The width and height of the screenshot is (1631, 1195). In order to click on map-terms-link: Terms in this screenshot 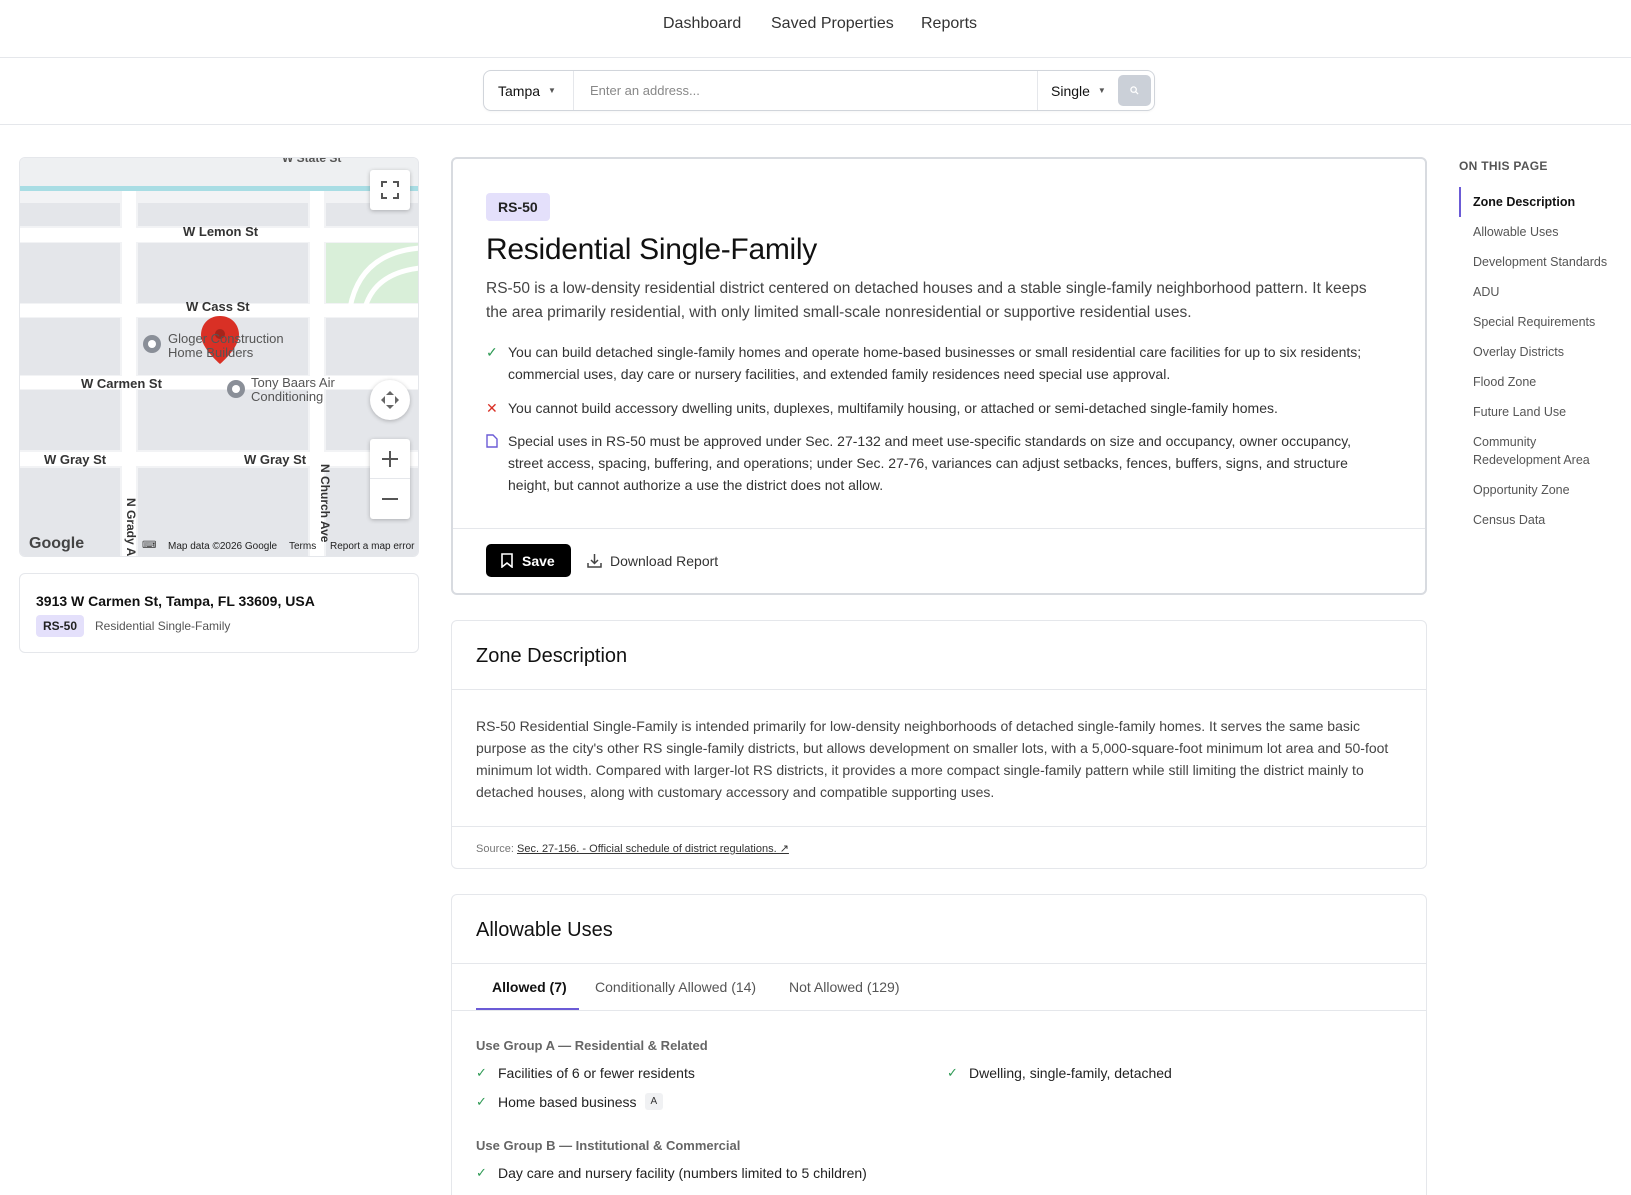, I will do `click(302, 546)`.